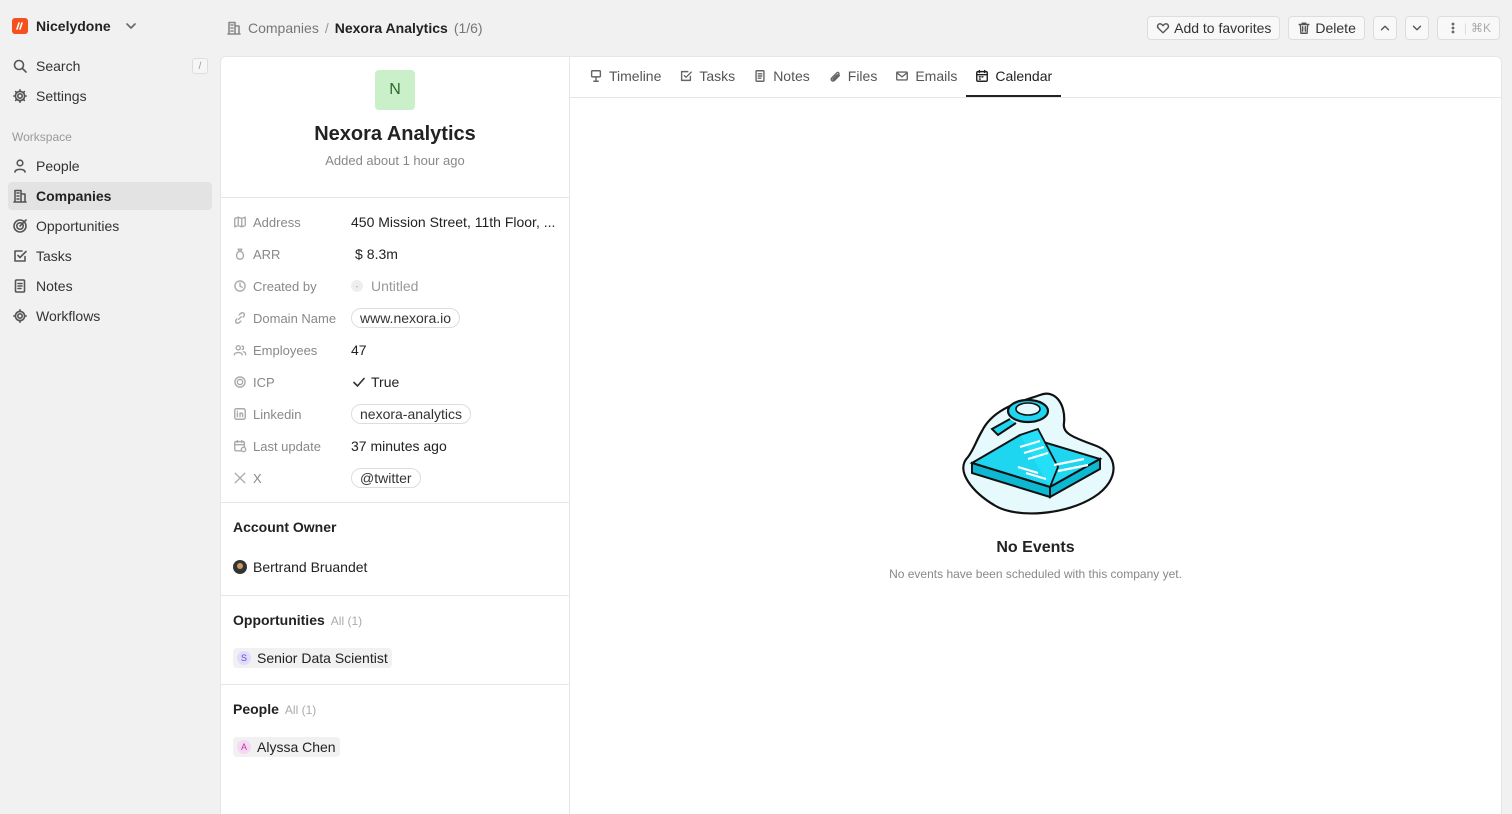 This screenshot has height=814, width=1512. Describe the element at coordinates (110, 286) in the screenshot. I see `sidebar-item-notes: Notes` at that location.